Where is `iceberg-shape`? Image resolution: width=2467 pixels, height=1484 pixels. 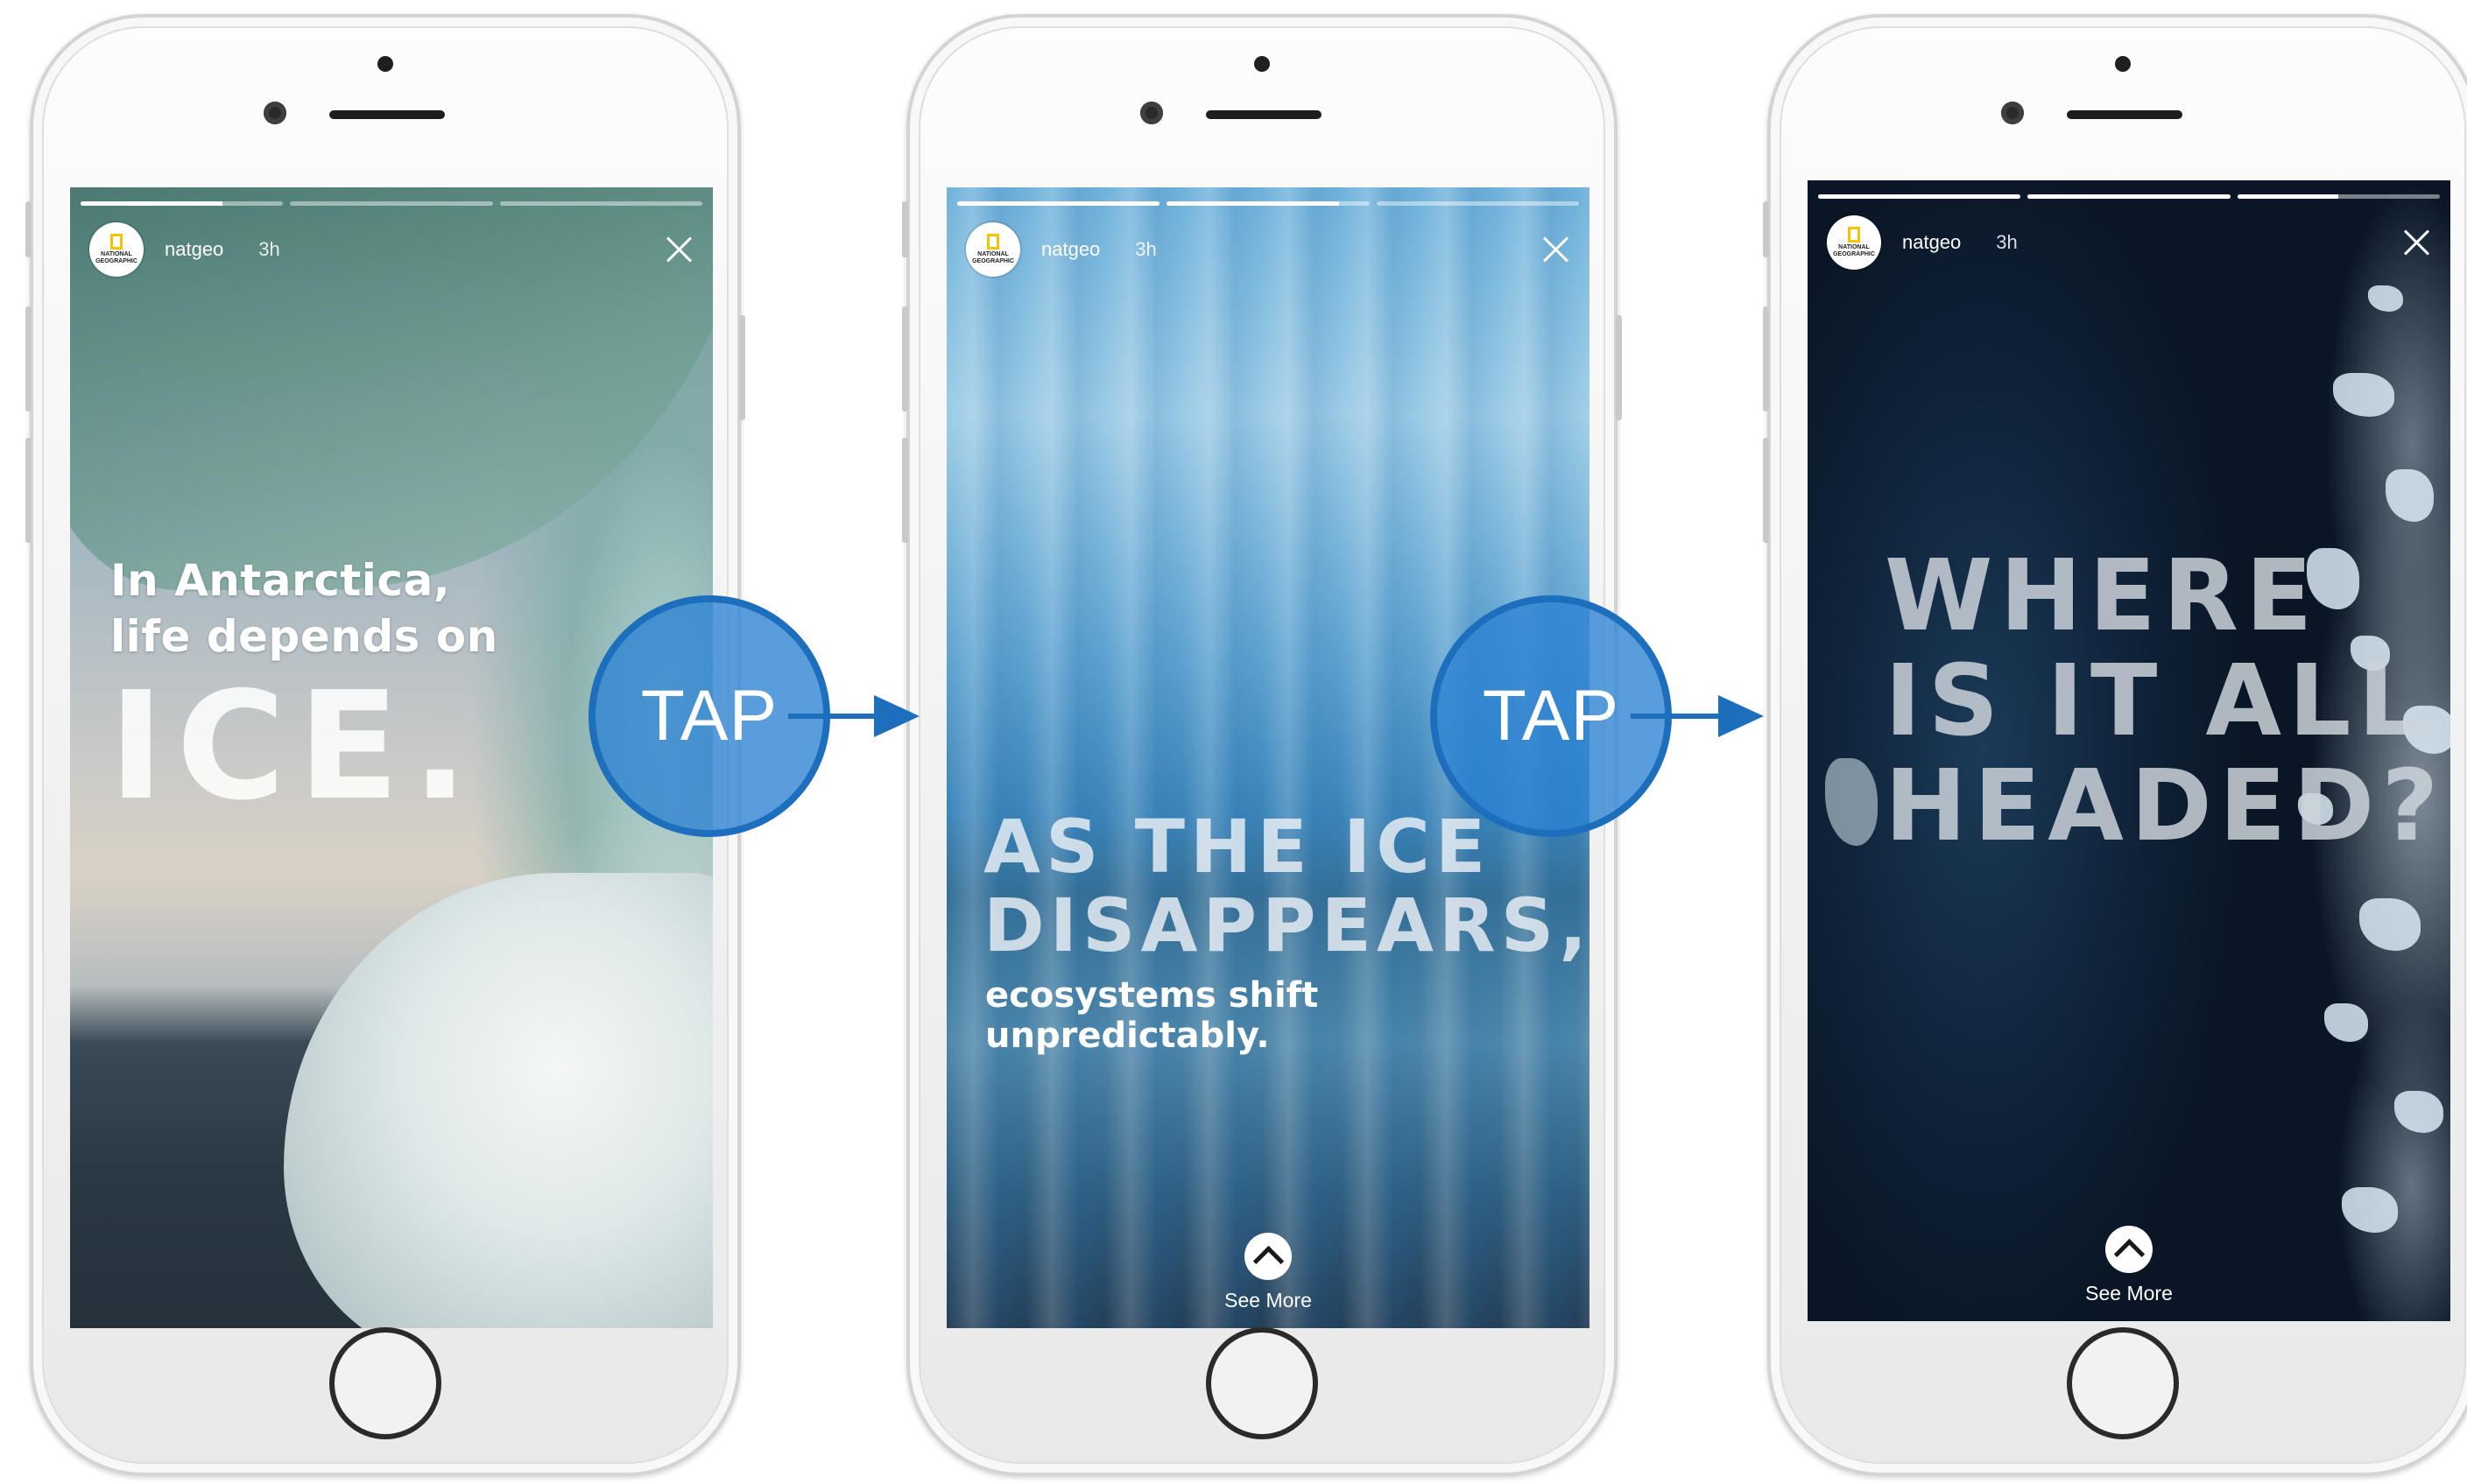
iceberg-shape is located at coordinates (499, 1100).